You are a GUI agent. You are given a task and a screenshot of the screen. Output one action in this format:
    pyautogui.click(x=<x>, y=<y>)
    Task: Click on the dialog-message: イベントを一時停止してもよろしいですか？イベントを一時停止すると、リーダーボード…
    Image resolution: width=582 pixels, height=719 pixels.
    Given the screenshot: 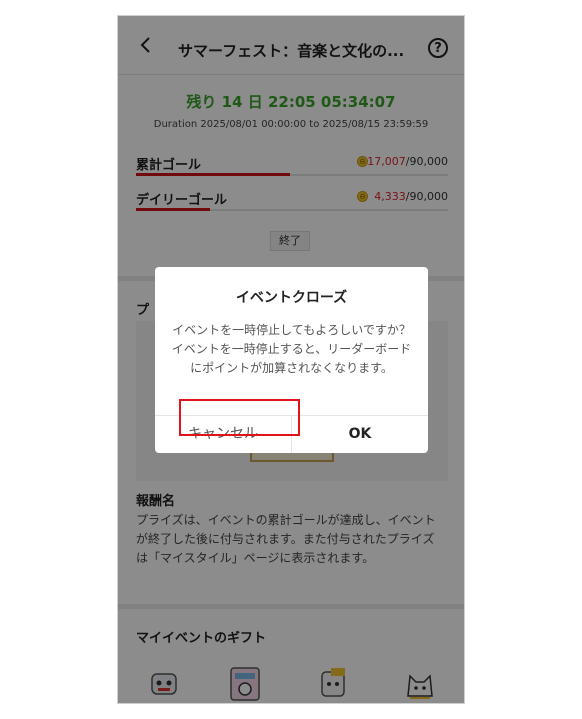 What is the action you would take?
    pyautogui.click(x=291, y=349)
    